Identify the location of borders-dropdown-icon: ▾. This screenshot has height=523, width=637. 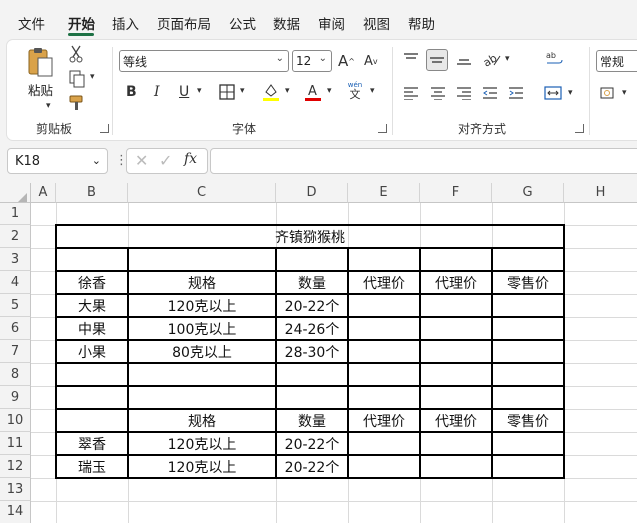
(242, 91).